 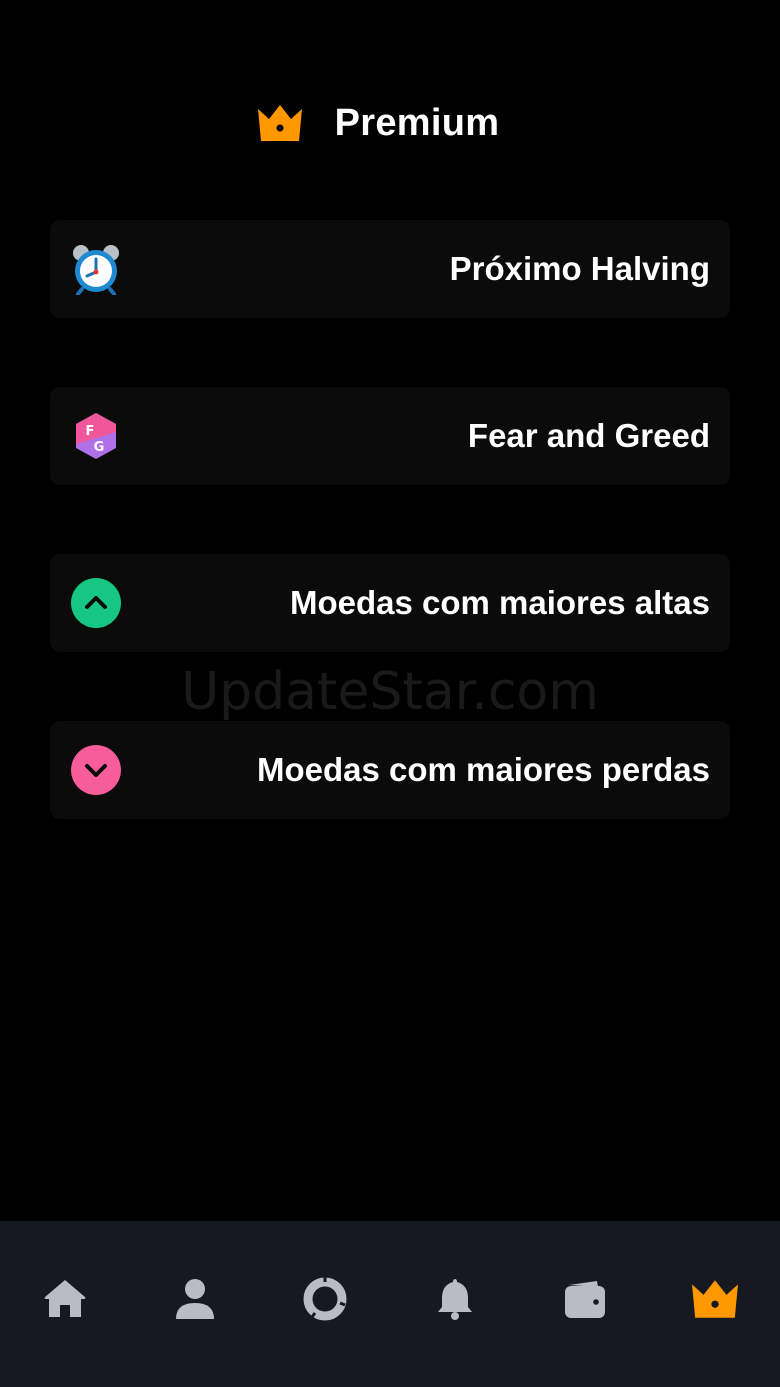 What do you see at coordinates (390, 436) in the screenshot?
I see `menu-item-fear-and-greed: F G Fear and Greed` at bounding box center [390, 436].